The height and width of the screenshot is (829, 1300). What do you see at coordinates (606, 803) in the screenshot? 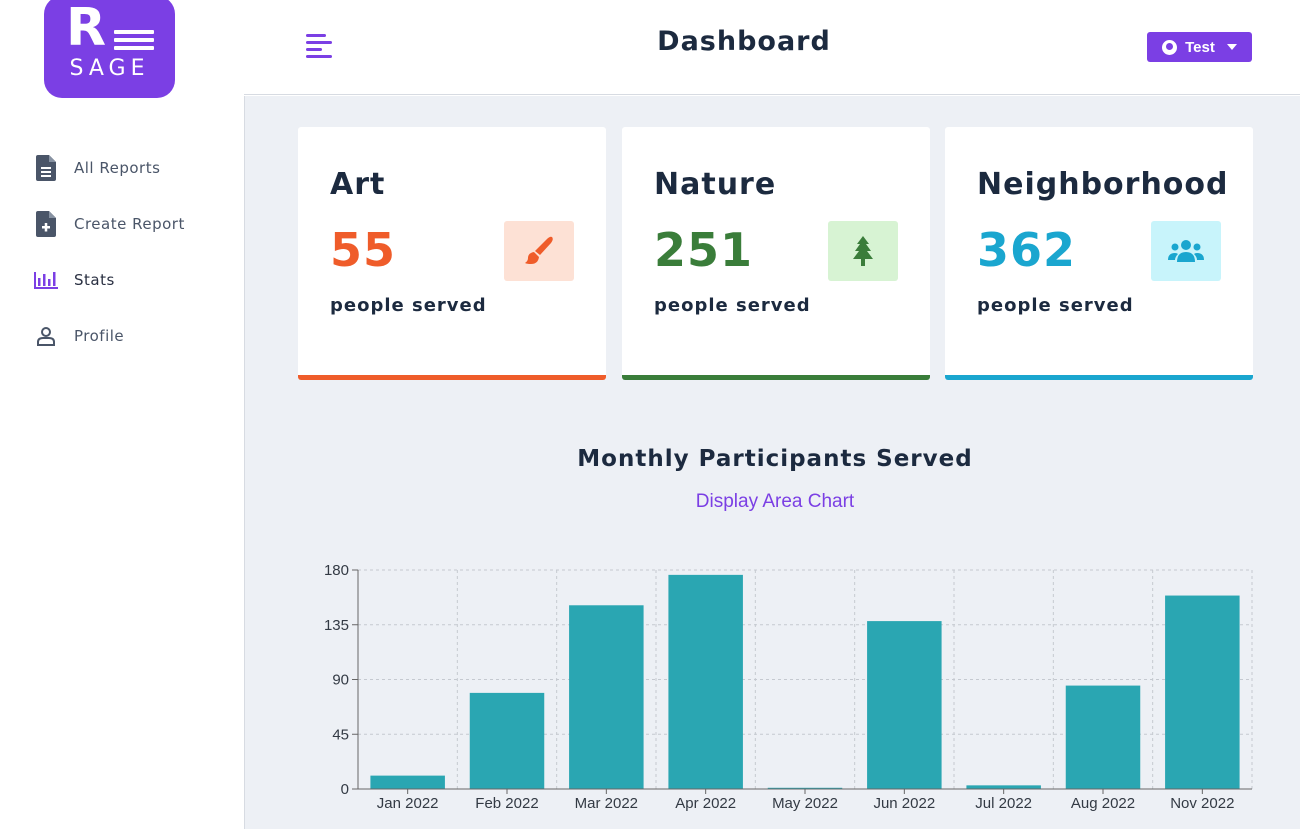
I see `x-tick-label: Mar 2022` at bounding box center [606, 803].